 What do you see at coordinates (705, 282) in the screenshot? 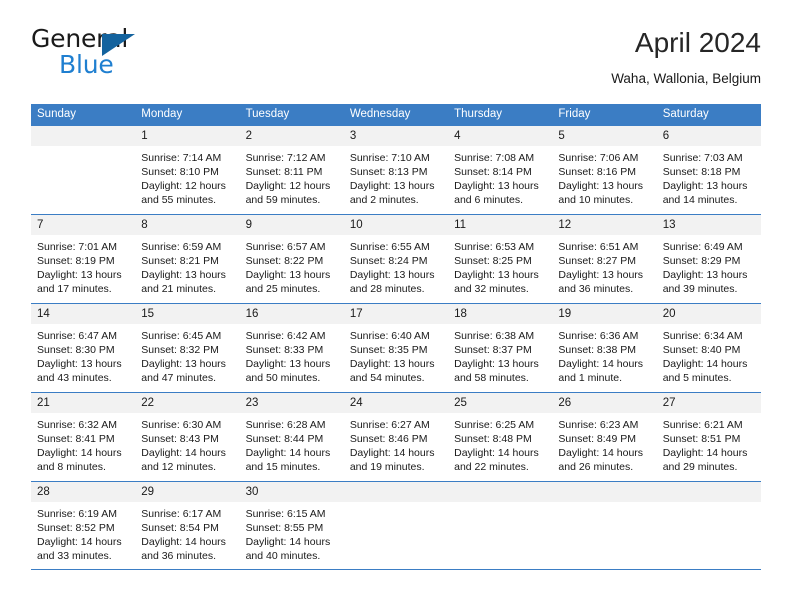
I see `daylight-text: Daylight: 13 hours and 39 minutes.` at bounding box center [705, 282].